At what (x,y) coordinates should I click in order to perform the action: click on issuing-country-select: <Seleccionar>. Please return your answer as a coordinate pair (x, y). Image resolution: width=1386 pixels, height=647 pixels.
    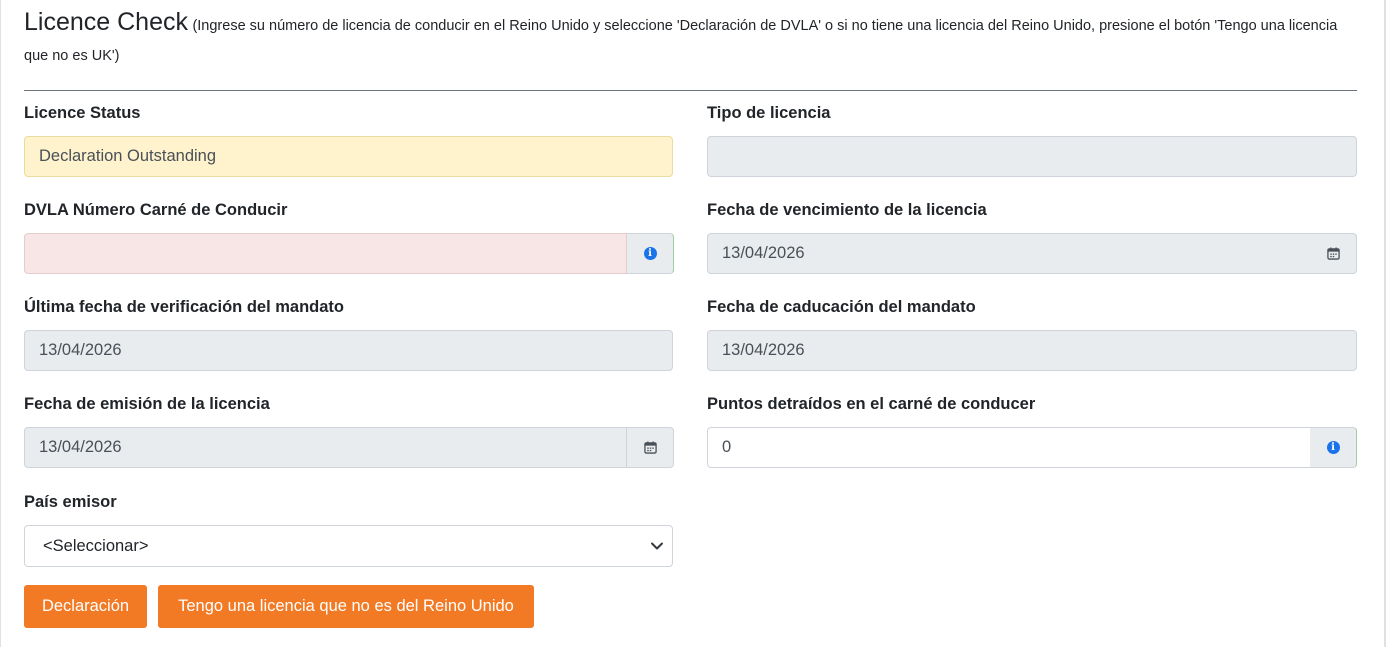
    Looking at the image, I should click on (348, 546).